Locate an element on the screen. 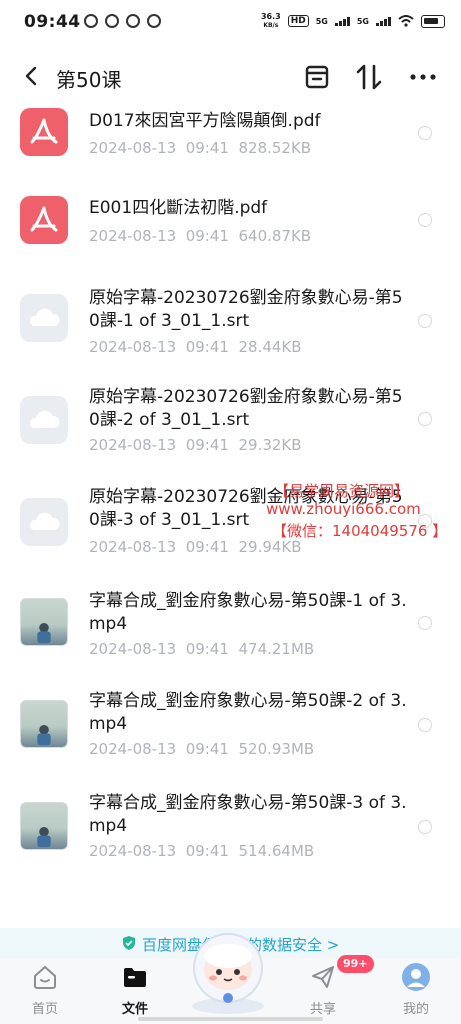 This screenshot has height=1024, width=461. tab-label: 共享 is located at coordinates (322, 1009).